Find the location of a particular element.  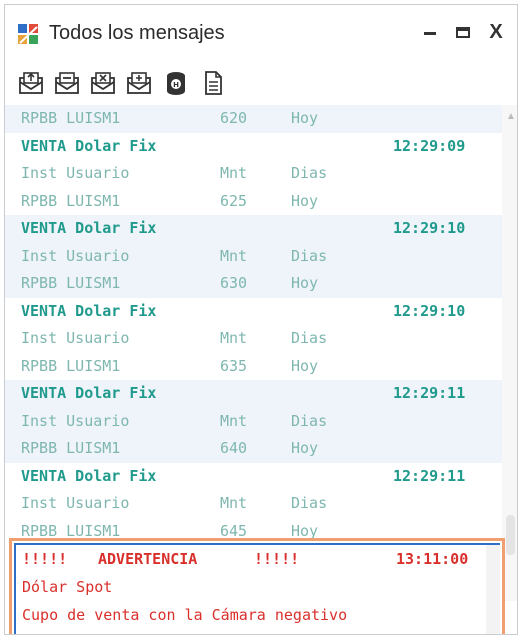

svg-text: H is located at coordinates (176, 85).